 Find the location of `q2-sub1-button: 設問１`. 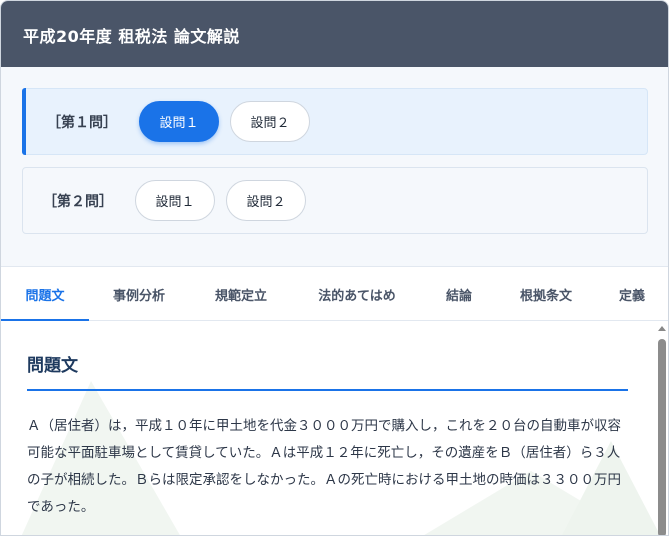

q2-sub1-button: 設問１ is located at coordinates (175, 200).